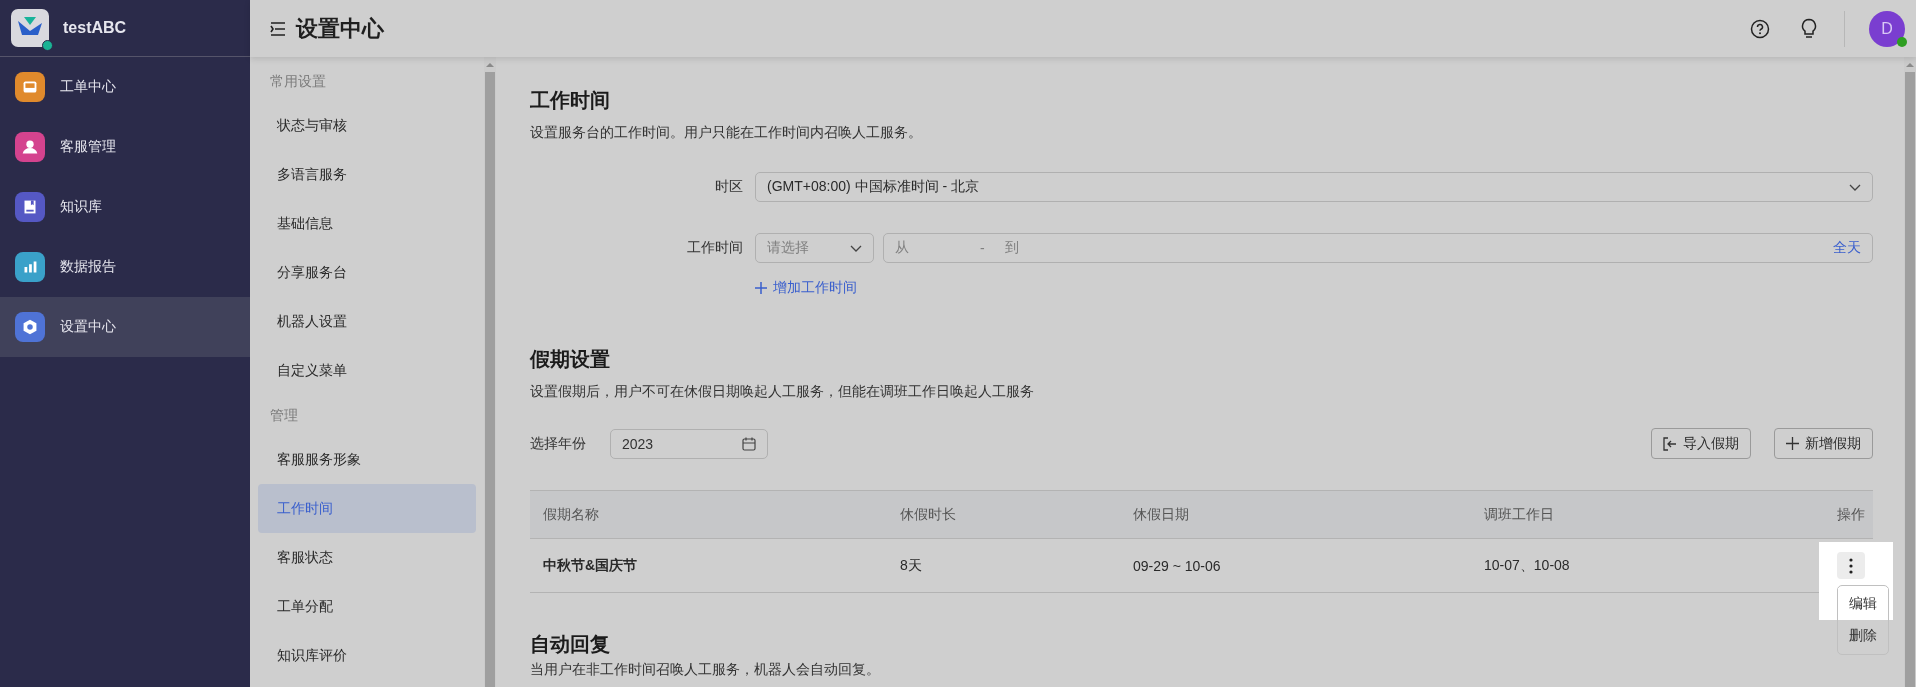 The width and height of the screenshot is (1916, 687). What do you see at coordinates (367, 223) in the screenshot?
I see `settings-nav-item: 基础信息` at bounding box center [367, 223].